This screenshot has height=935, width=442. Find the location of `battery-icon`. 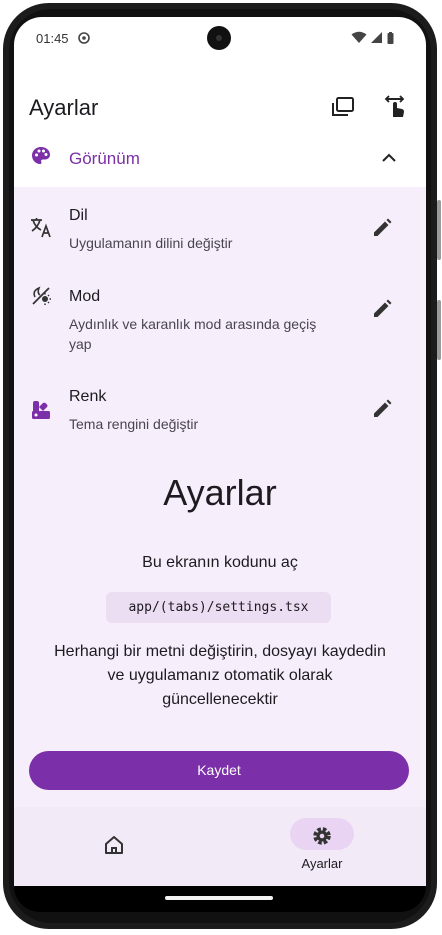

battery-icon is located at coordinates (390, 38).